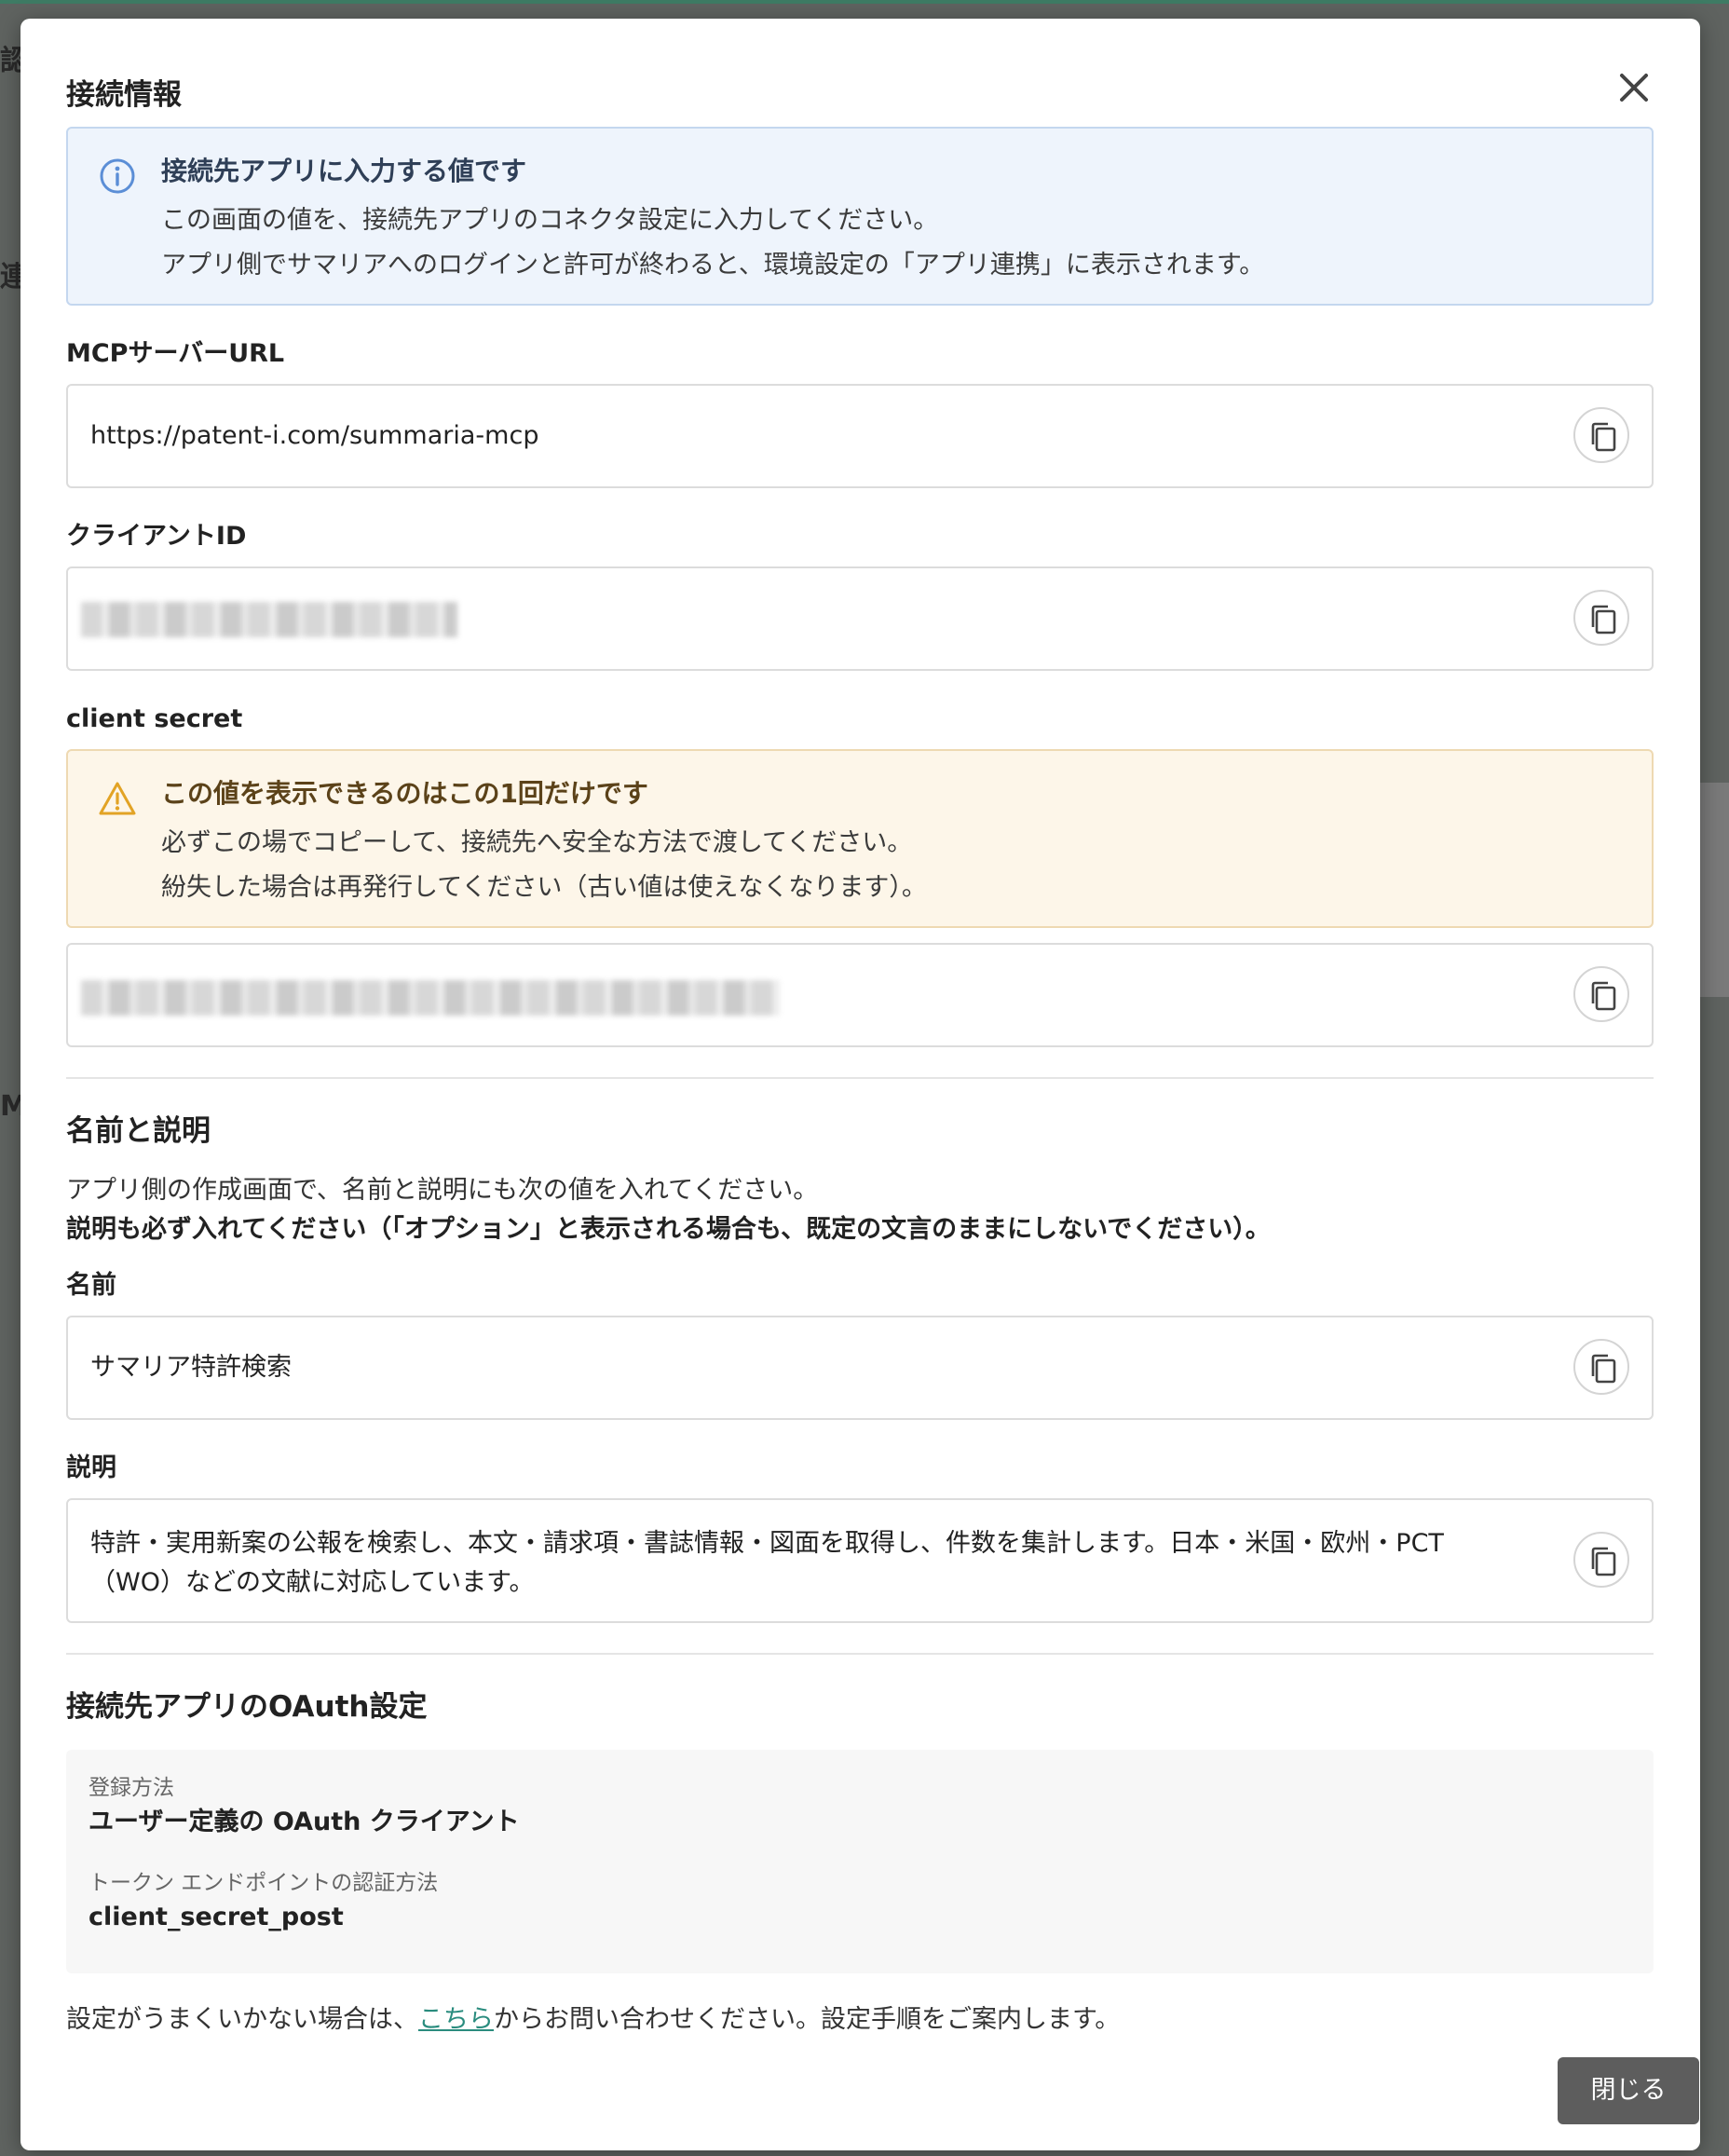 This screenshot has height=2156, width=1729. I want to click on dialog-header: 接続情報, so click(860, 91).